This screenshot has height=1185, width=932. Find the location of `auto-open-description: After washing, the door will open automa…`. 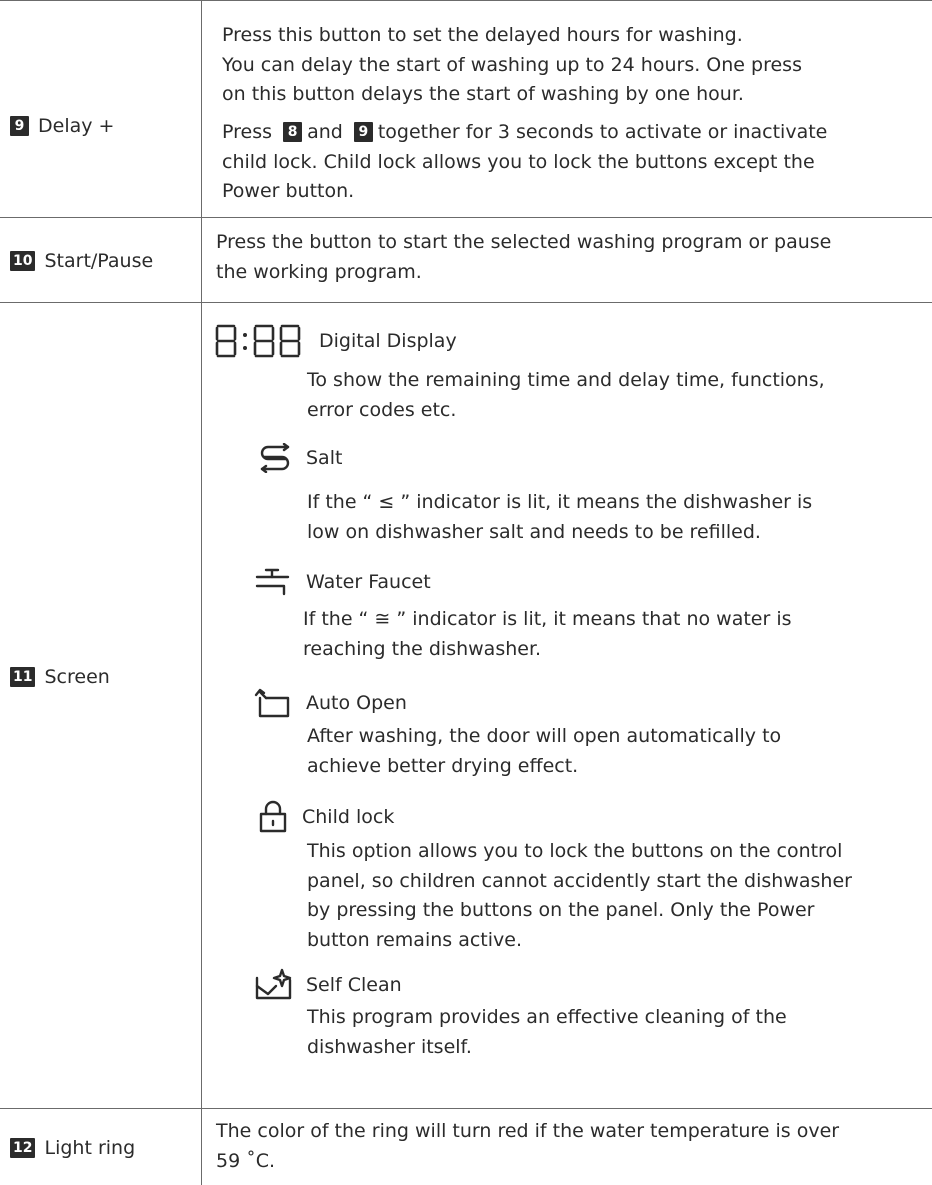

auto-open-description: After washing, the door will open automa… is located at coordinates (544, 751).